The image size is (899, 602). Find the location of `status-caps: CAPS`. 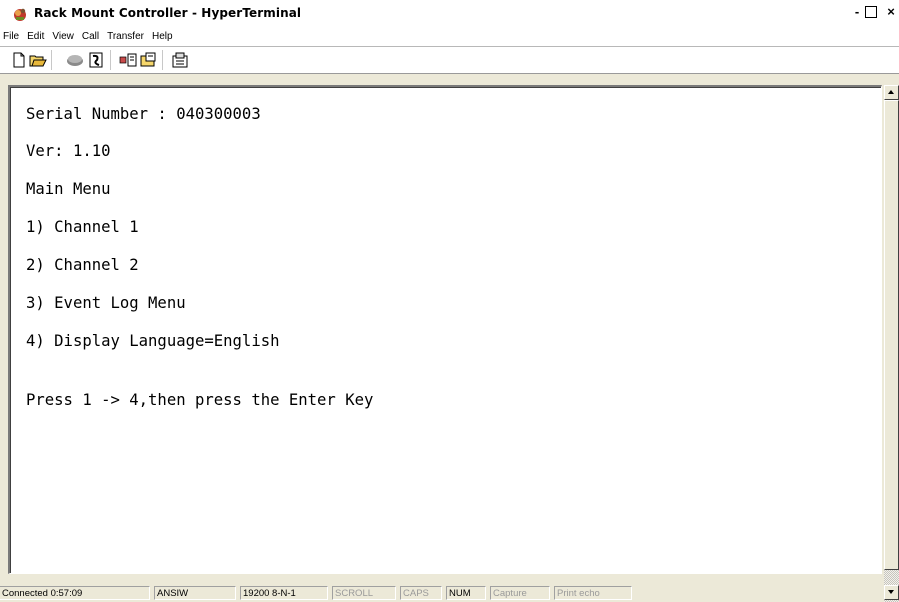

status-caps: CAPS is located at coordinates (421, 593).